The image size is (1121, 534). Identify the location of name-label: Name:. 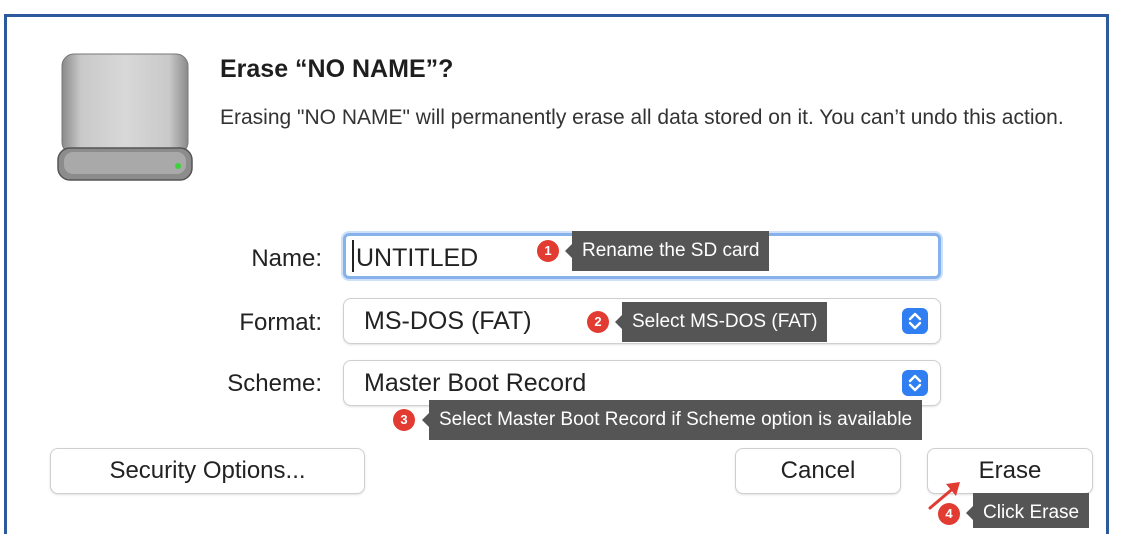
(286, 258).